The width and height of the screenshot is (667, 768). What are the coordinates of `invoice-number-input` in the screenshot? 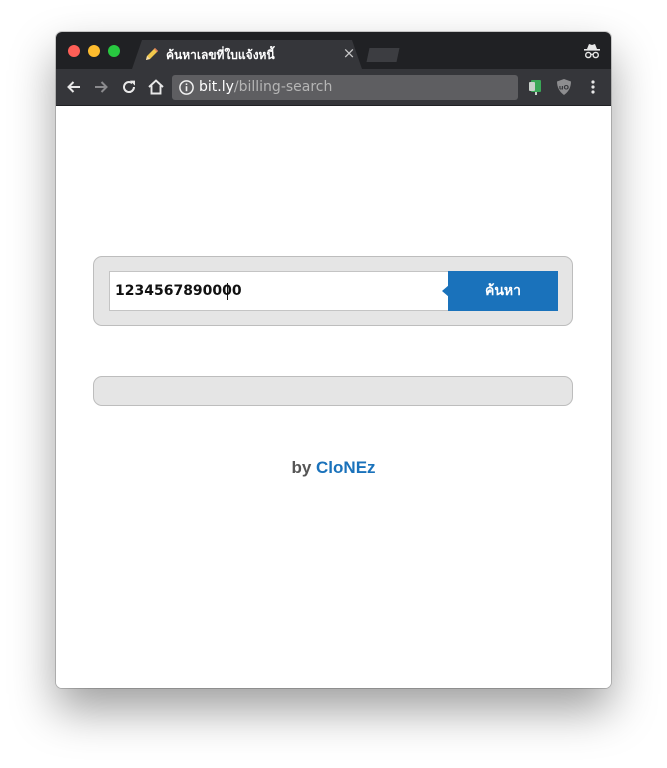 It's located at (279, 291).